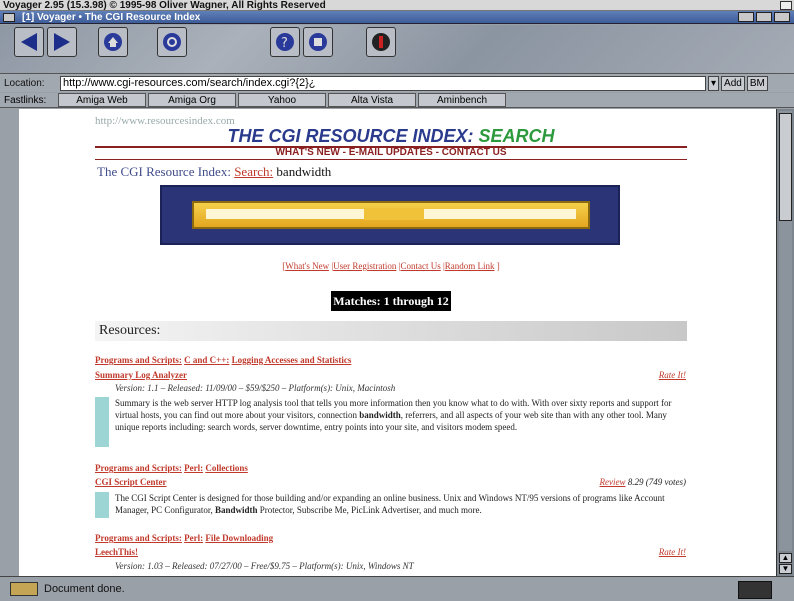 The width and height of the screenshot is (794, 601). I want to click on fastlink-amiga-web: Amiga Web, so click(102, 100).